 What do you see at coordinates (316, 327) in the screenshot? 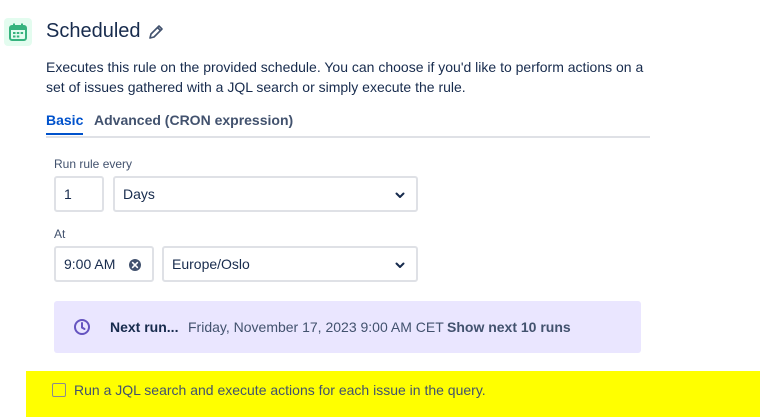
I see `next-run-date: Friday, November 17, 2023 9:00 AM CET` at bounding box center [316, 327].